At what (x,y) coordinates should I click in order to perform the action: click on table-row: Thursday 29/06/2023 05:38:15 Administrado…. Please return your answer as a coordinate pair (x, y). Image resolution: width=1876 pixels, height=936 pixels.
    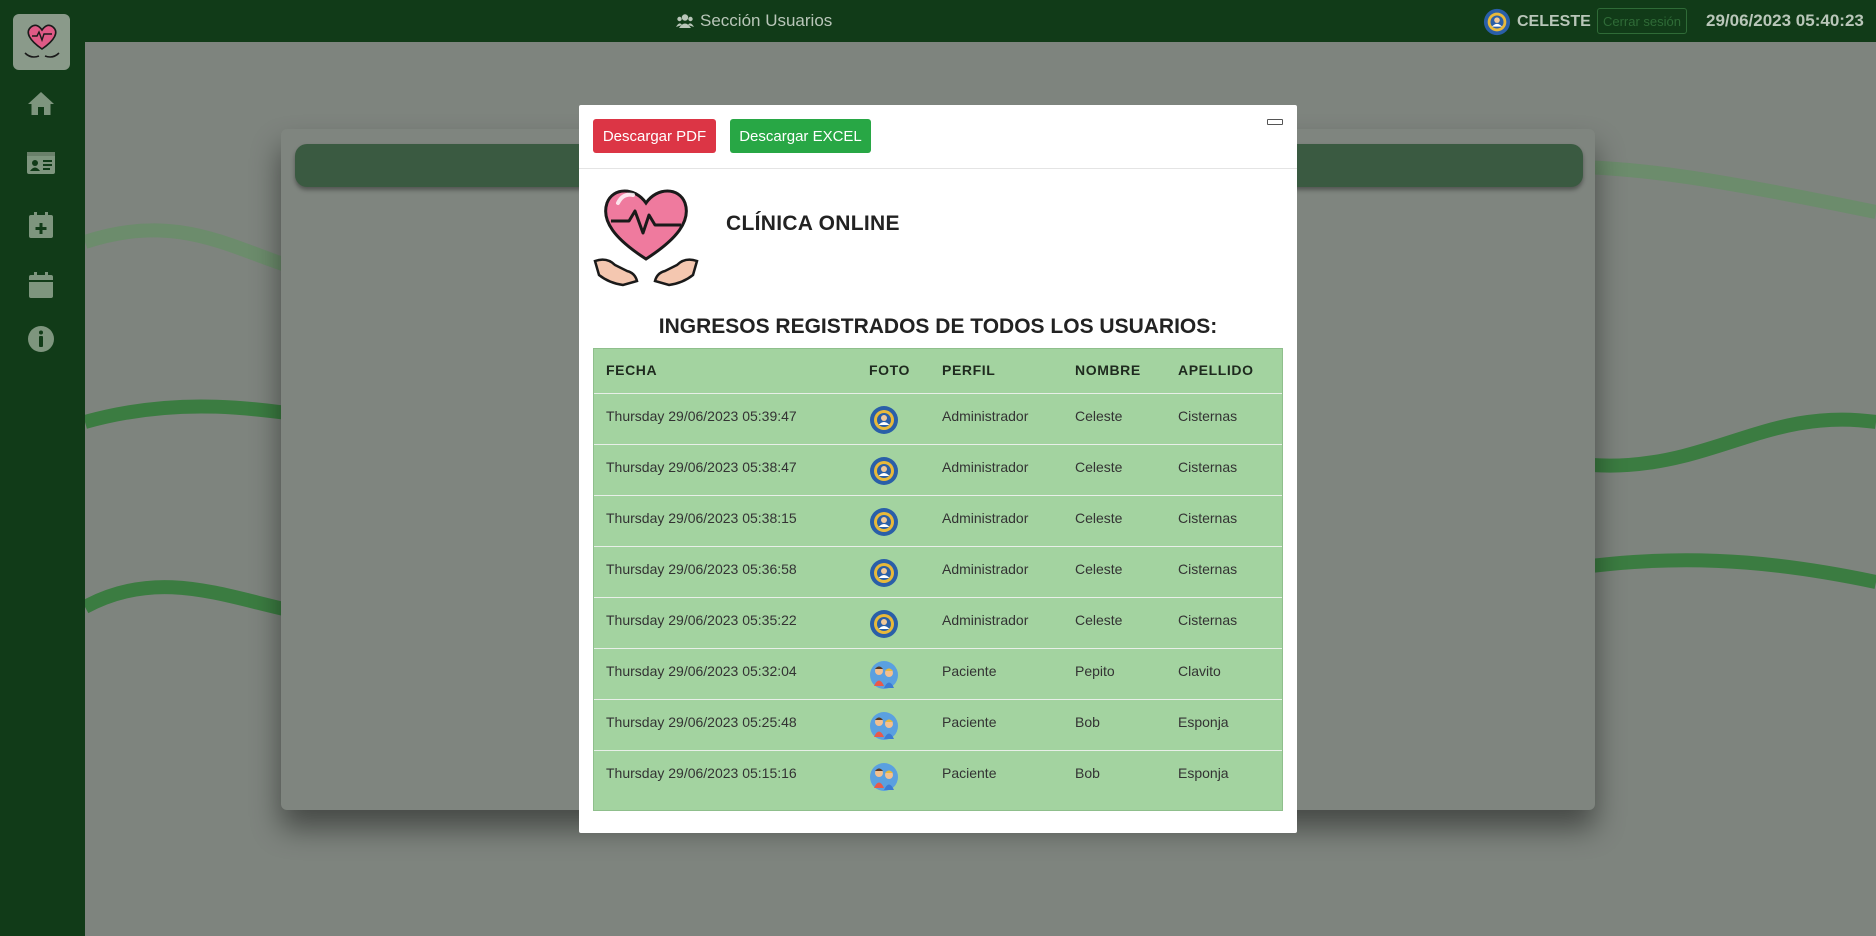
    Looking at the image, I should click on (938, 521).